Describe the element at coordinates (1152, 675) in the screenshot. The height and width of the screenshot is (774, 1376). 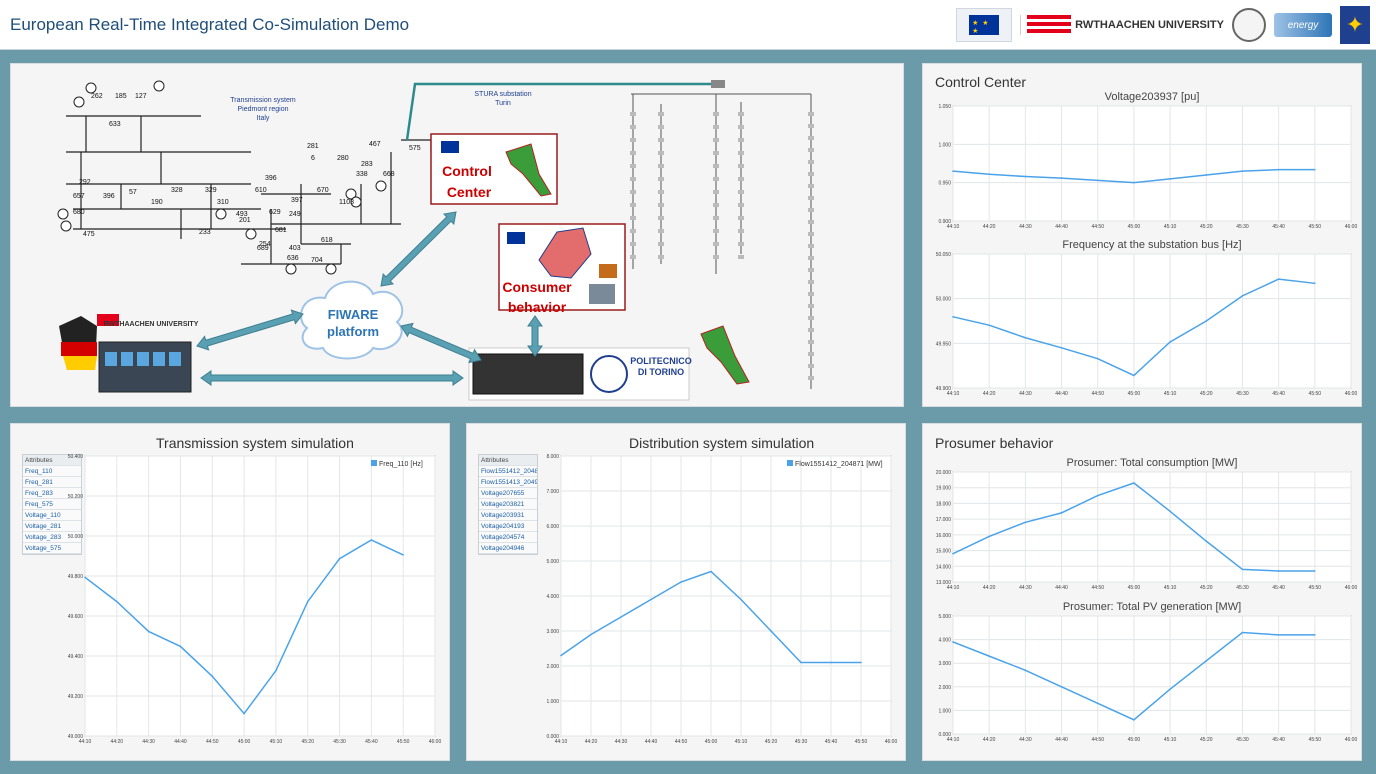
I see `plot-area` at that location.